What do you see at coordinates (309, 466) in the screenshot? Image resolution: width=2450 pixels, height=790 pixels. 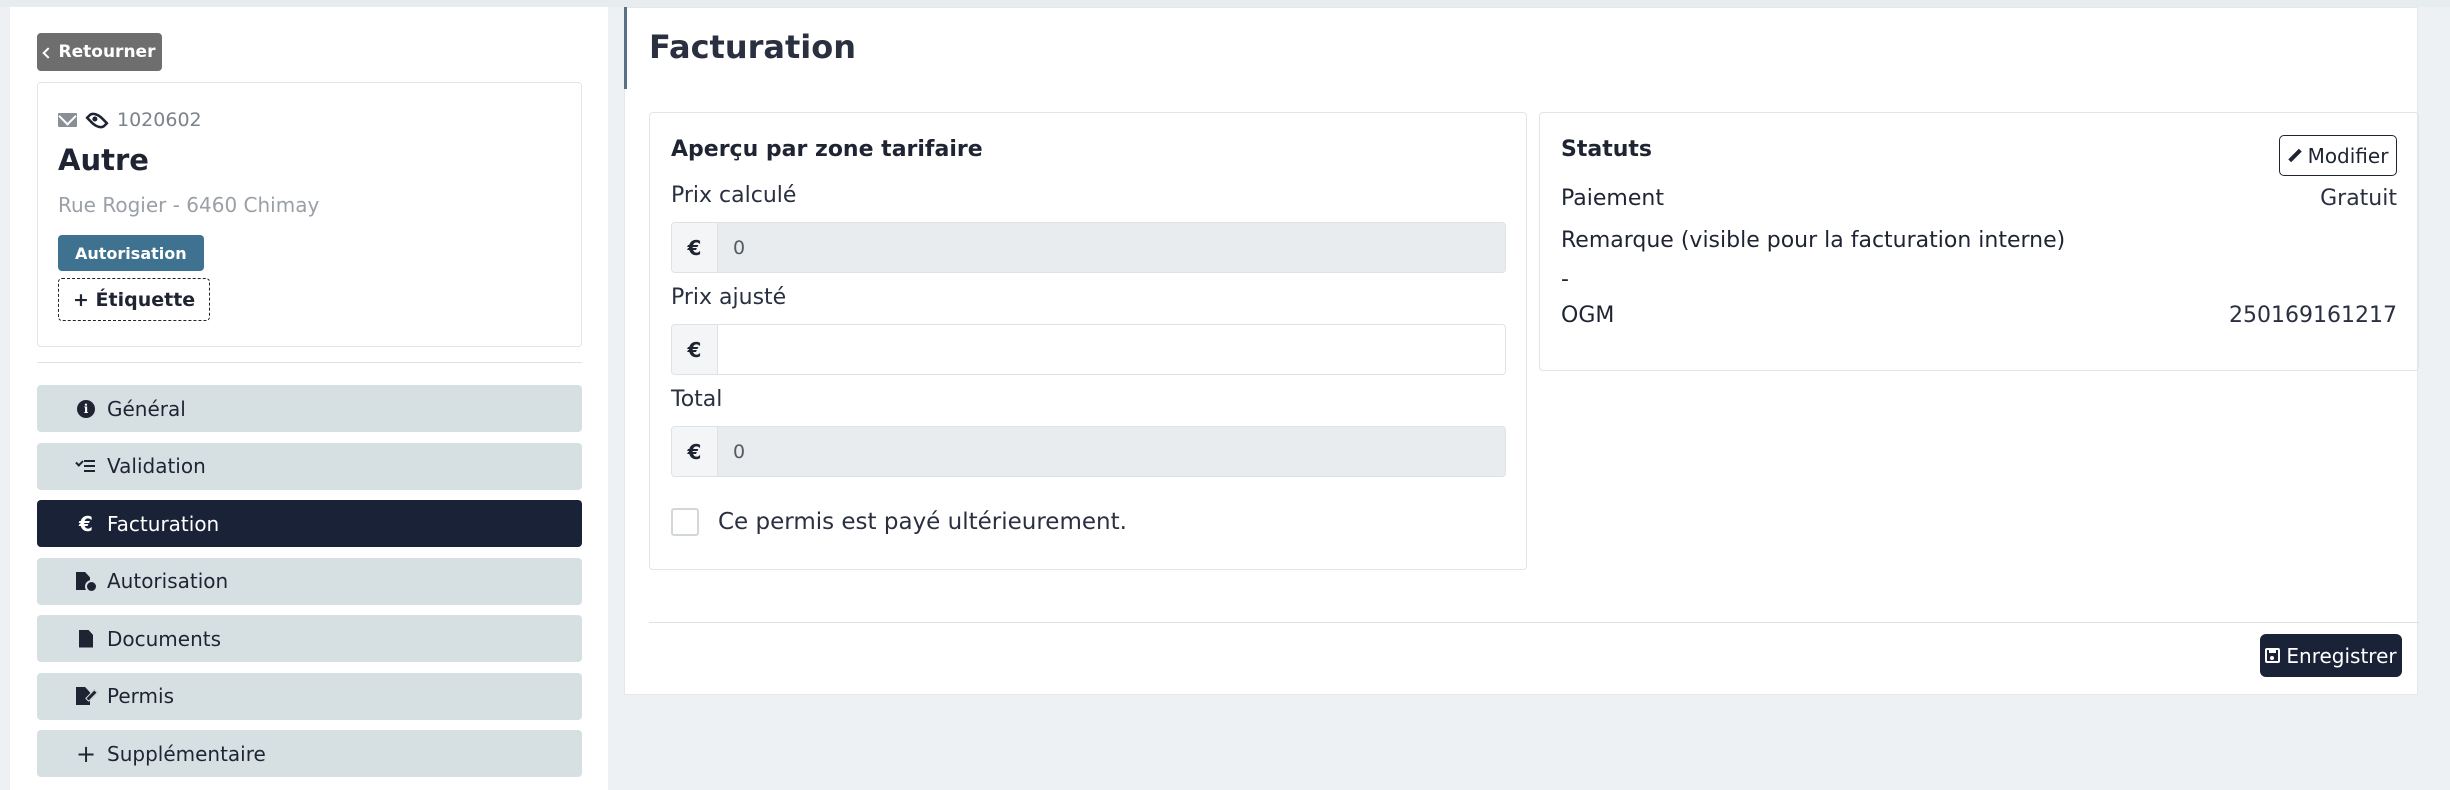 I see `nav-item-validation: Validation` at bounding box center [309, 466].